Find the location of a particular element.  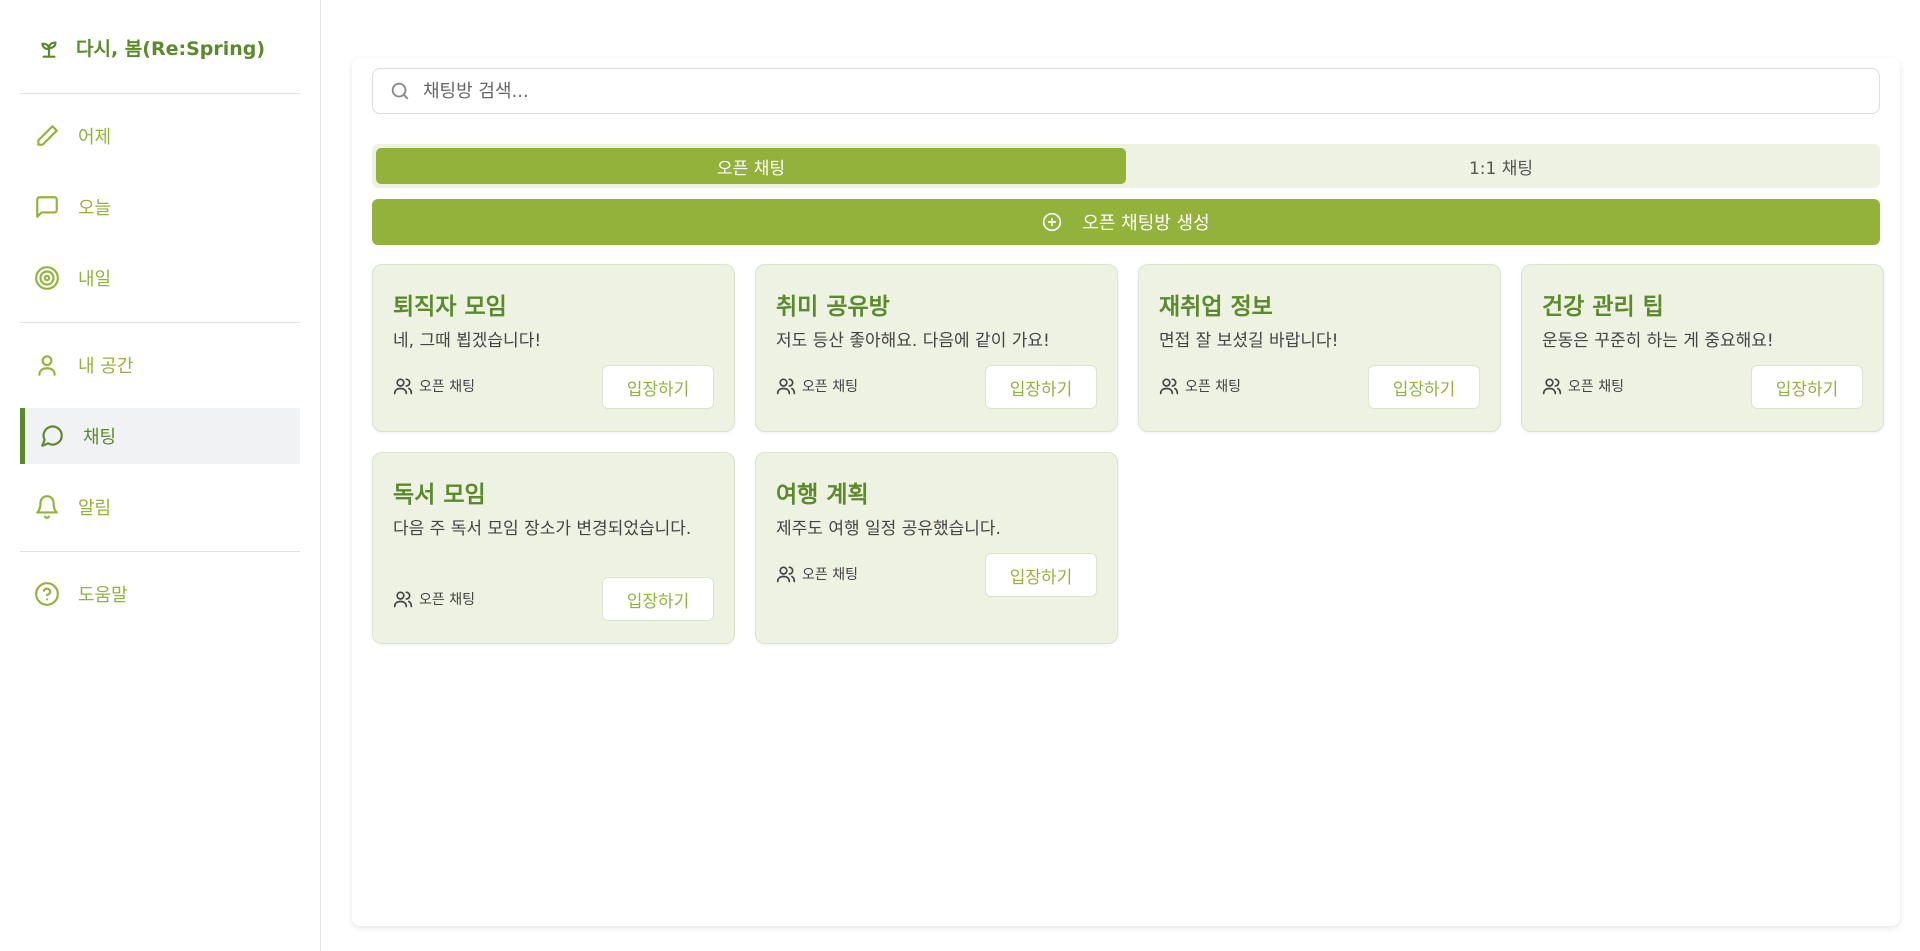

chat-type-tabs: 오픈 채팅 1:1 채팅 is located at coordinates (1126, 166).